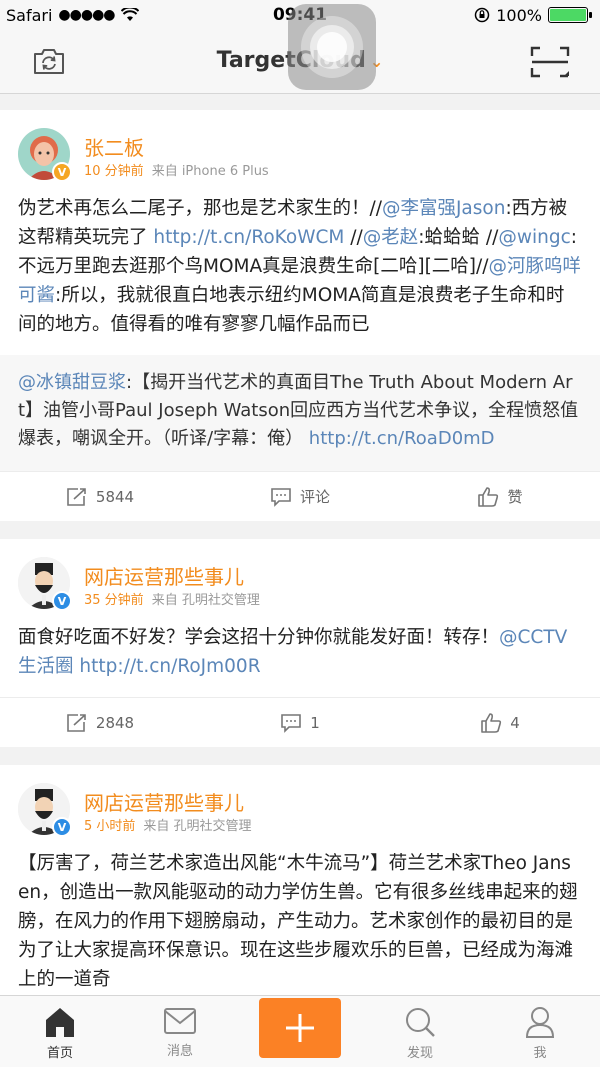 This screenshot has height=1067, width=600. I want to click on tab-label: 首页, so click(59, 1053).